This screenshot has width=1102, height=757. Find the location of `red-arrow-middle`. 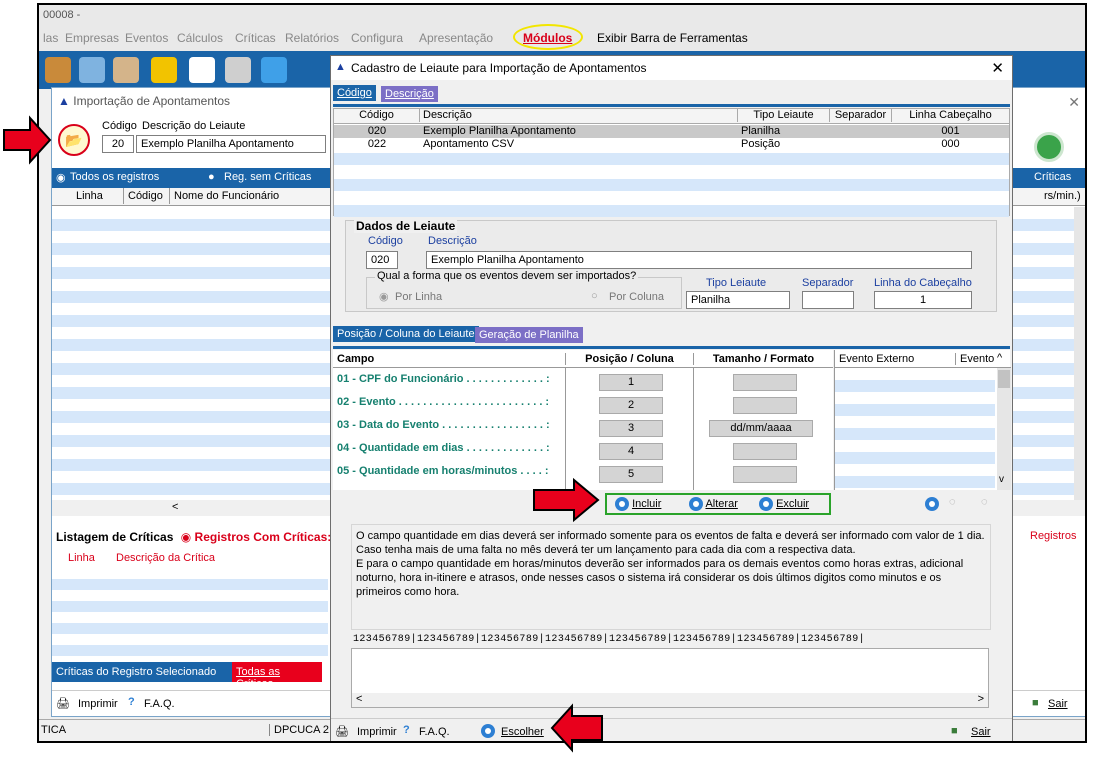

red-arrow-middle is located at coordinates (566, 500).